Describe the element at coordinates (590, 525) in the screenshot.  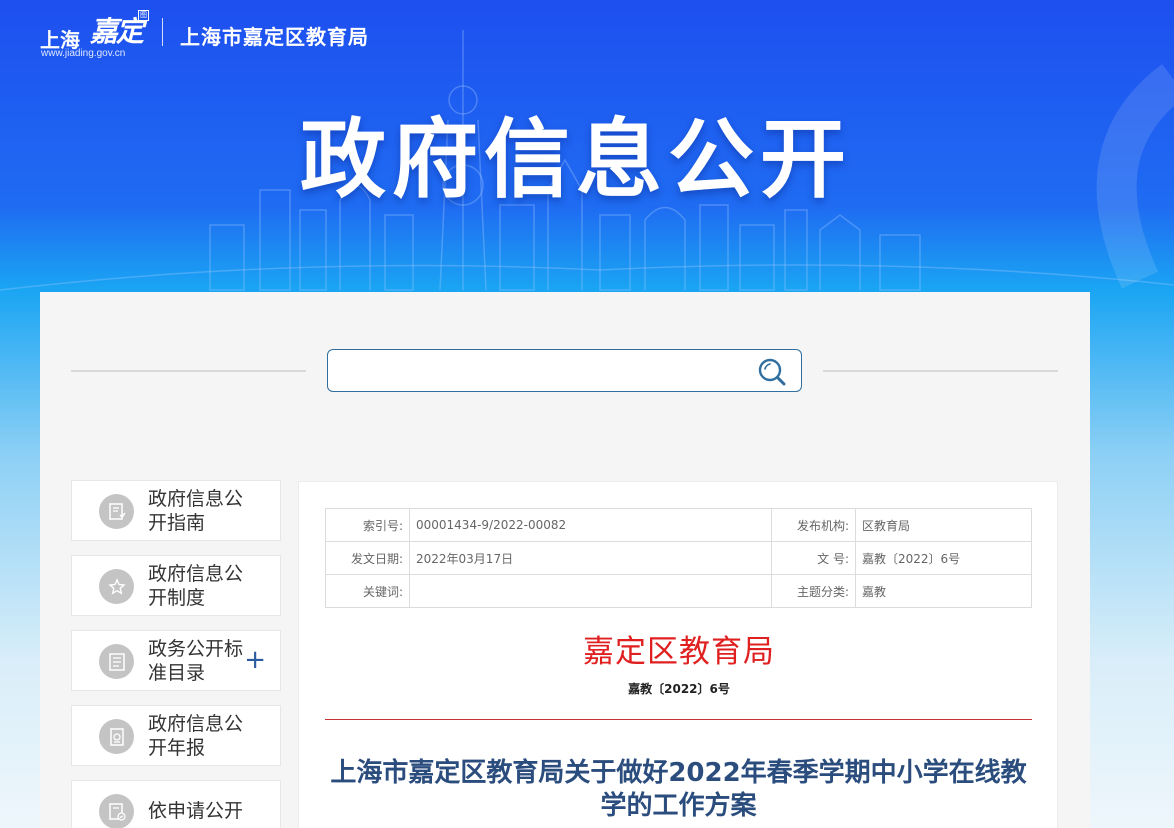
I see `meta-value: 00001434-9/2022-00082` at that location.